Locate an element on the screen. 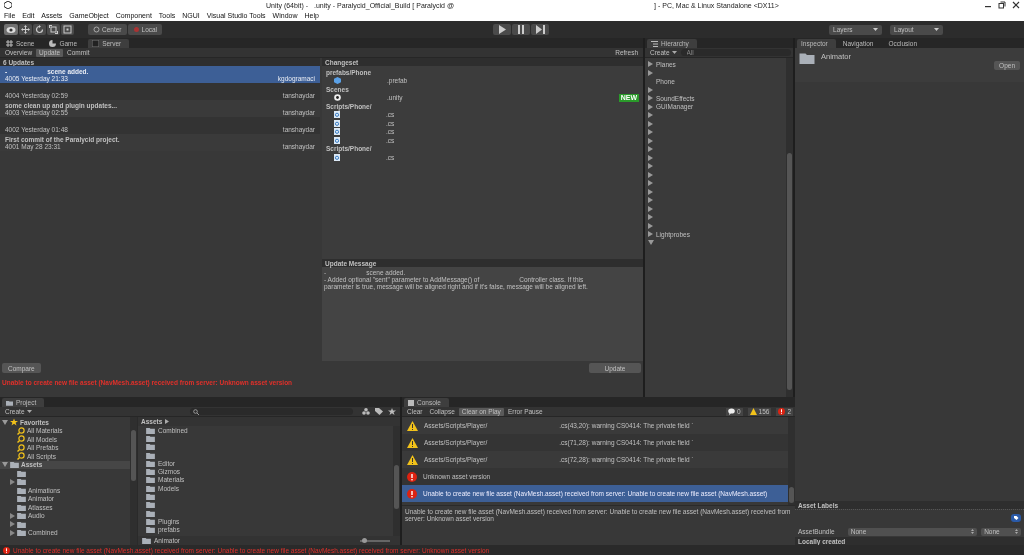 Image resolution: width=1024 pixels, height=555 pixels. scale-tool-button is located at coordinates (53, 29).